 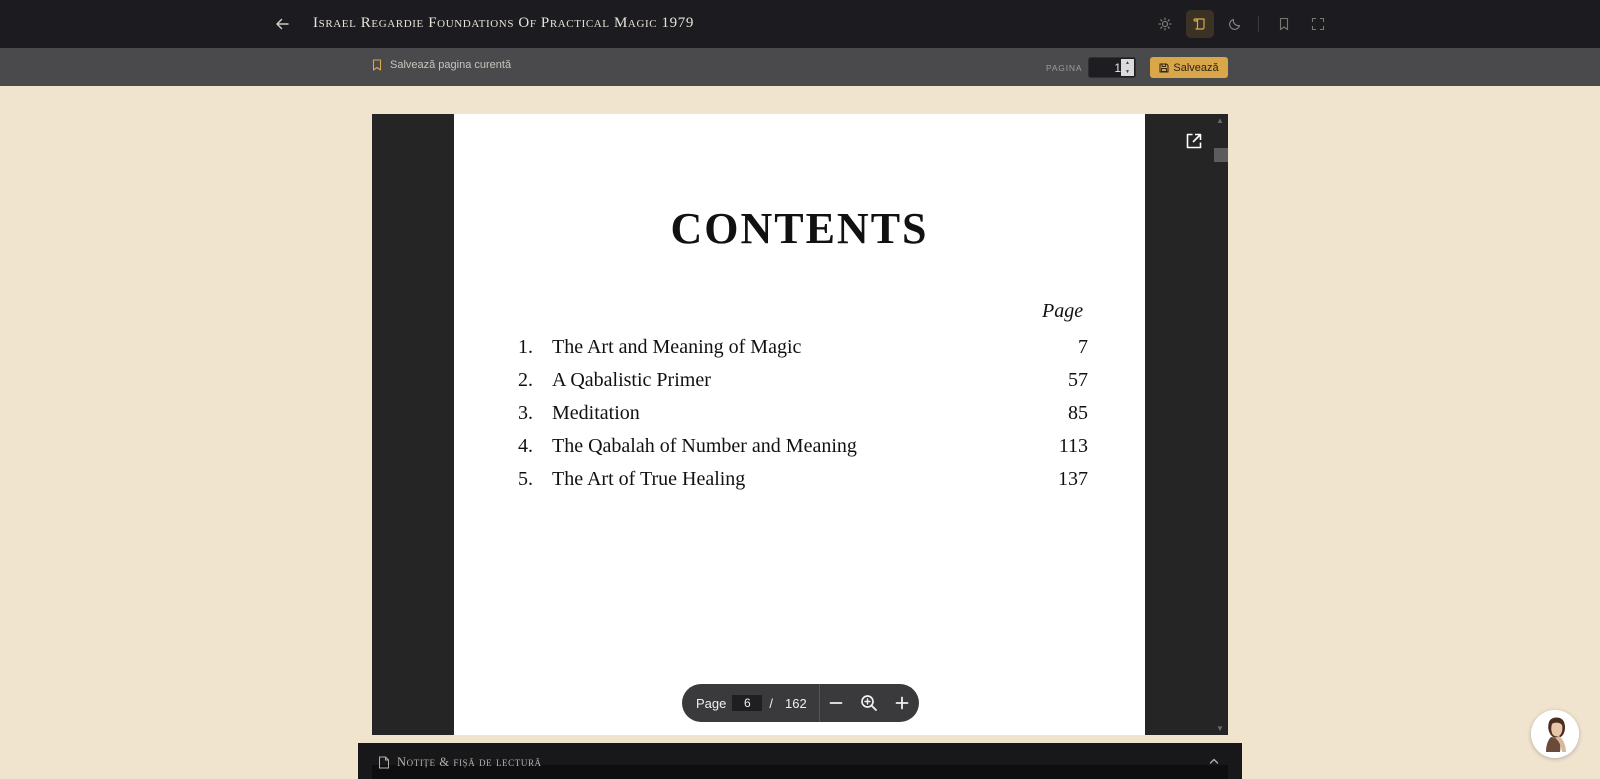 What do you see at coordinates (747, 703) in the screenshot?
I see `current-page-input` at bounding box center [747, 703].